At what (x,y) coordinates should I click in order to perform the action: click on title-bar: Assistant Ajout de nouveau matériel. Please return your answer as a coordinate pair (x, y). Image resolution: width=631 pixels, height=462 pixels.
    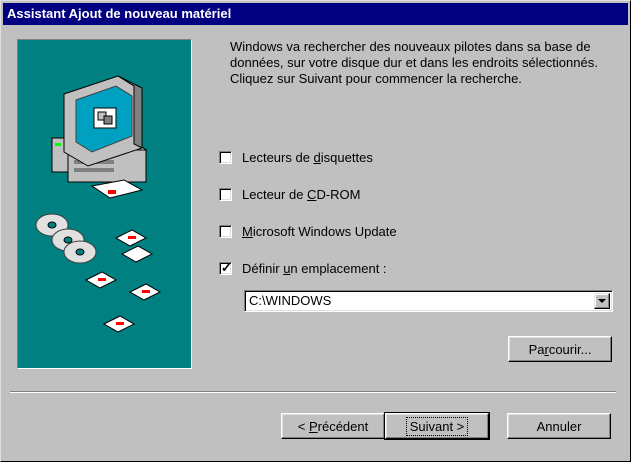
    Looking at the image, I should click on (315, 14).